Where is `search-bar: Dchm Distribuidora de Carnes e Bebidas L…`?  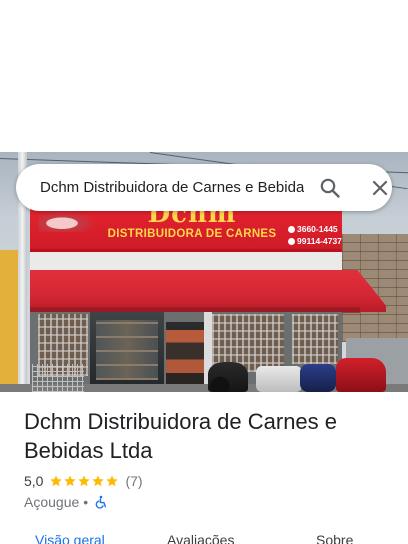
search-bar: Dchm Distribuidora de Carnes e Bebidas L… is located at coordinates (204, 187).